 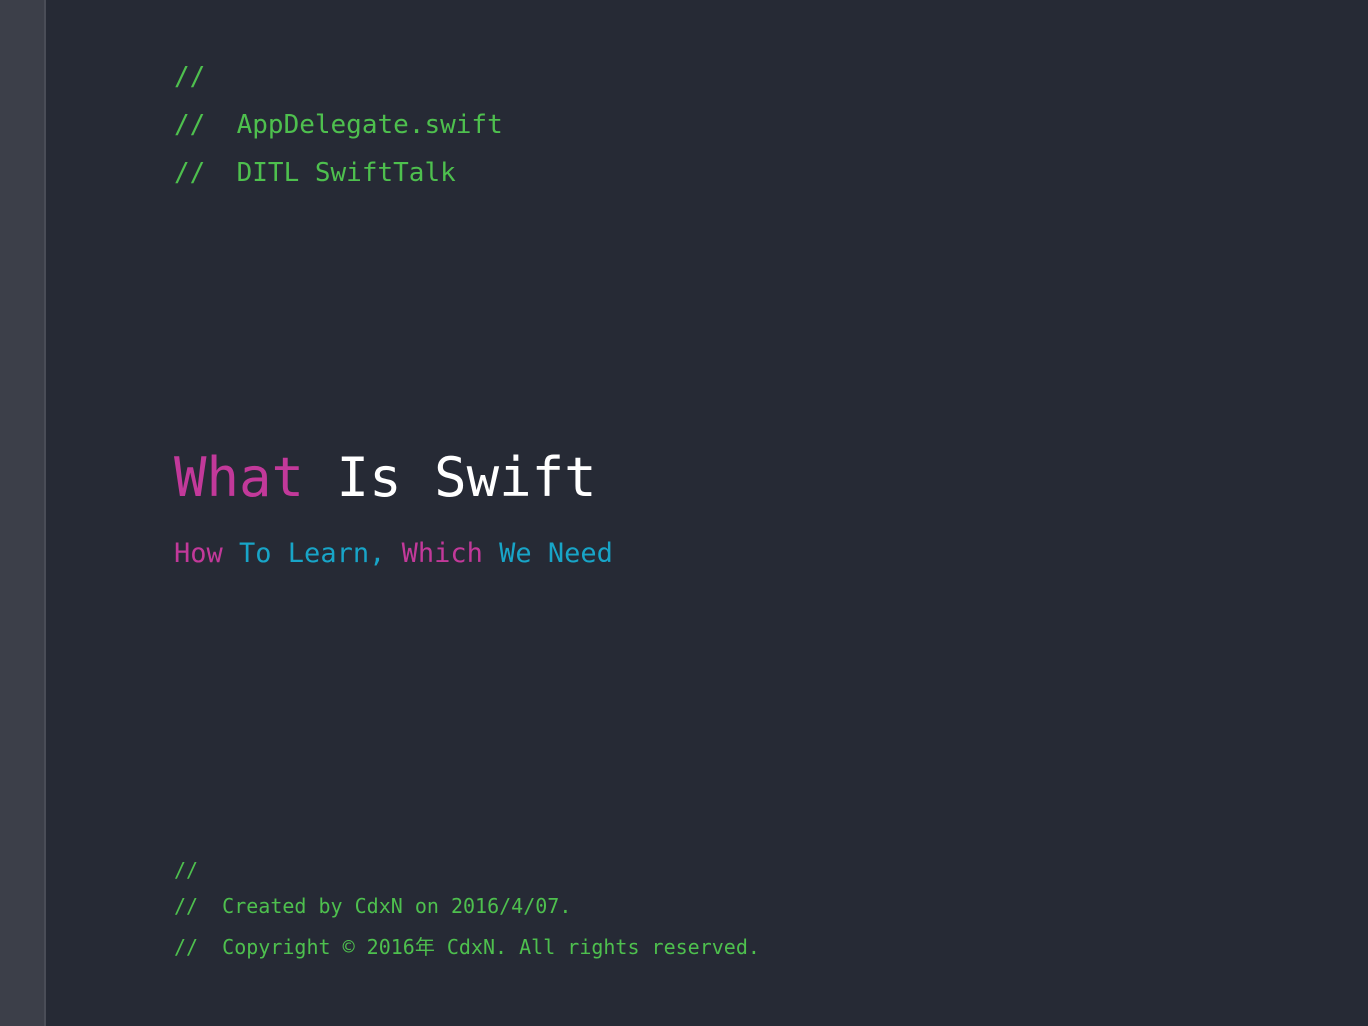 I want to click on header-comment-filename: // AppDelegate.swift, so click(x=338, y=125).